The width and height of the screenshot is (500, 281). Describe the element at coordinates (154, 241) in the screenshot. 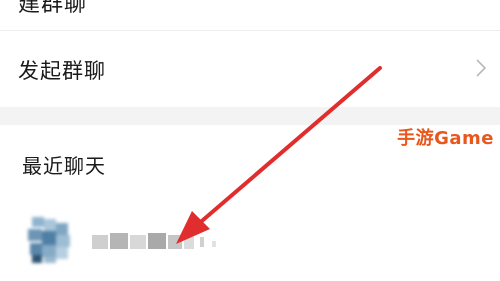

I see `contact-name-redacted` at that location.